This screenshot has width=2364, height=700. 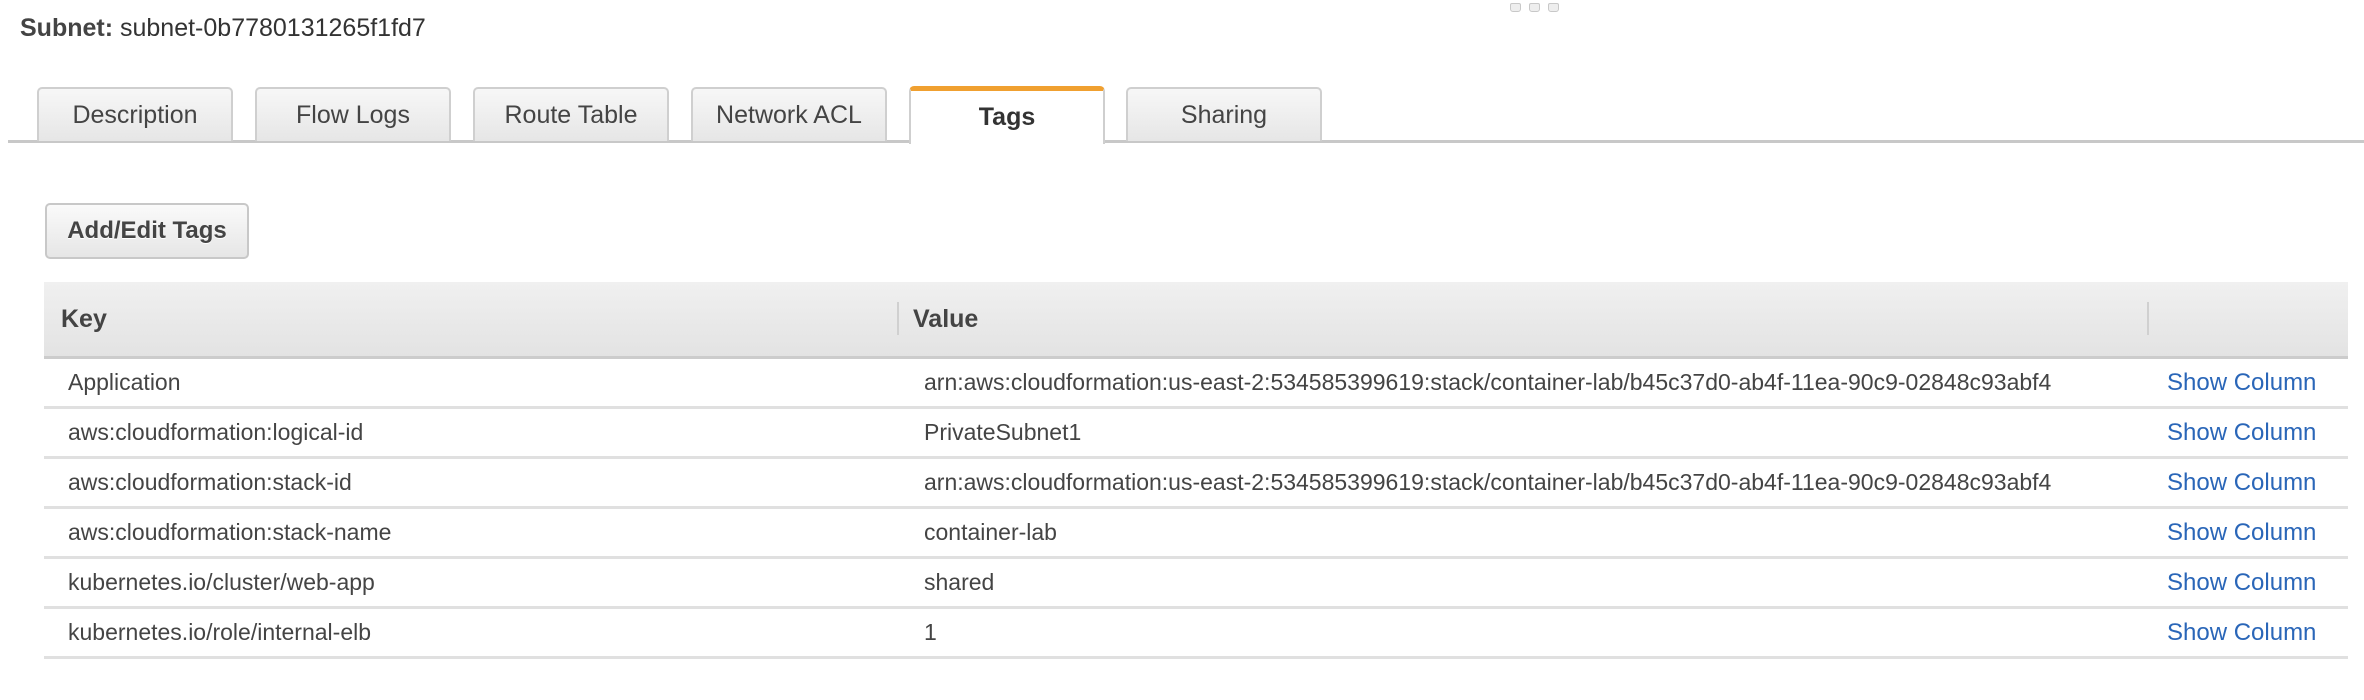 I want to click on tag-key: kubernetes.io/cluster/web-app, so click(x=221, y=582).